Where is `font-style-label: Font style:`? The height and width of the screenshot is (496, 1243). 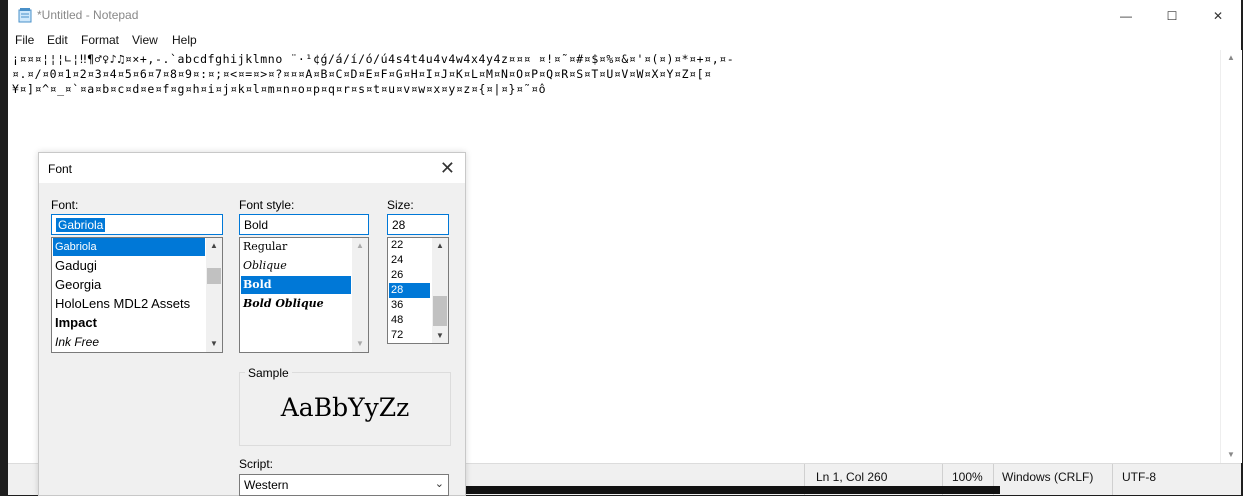 font-style-label: Font style: is located at coordinates (267, 205).